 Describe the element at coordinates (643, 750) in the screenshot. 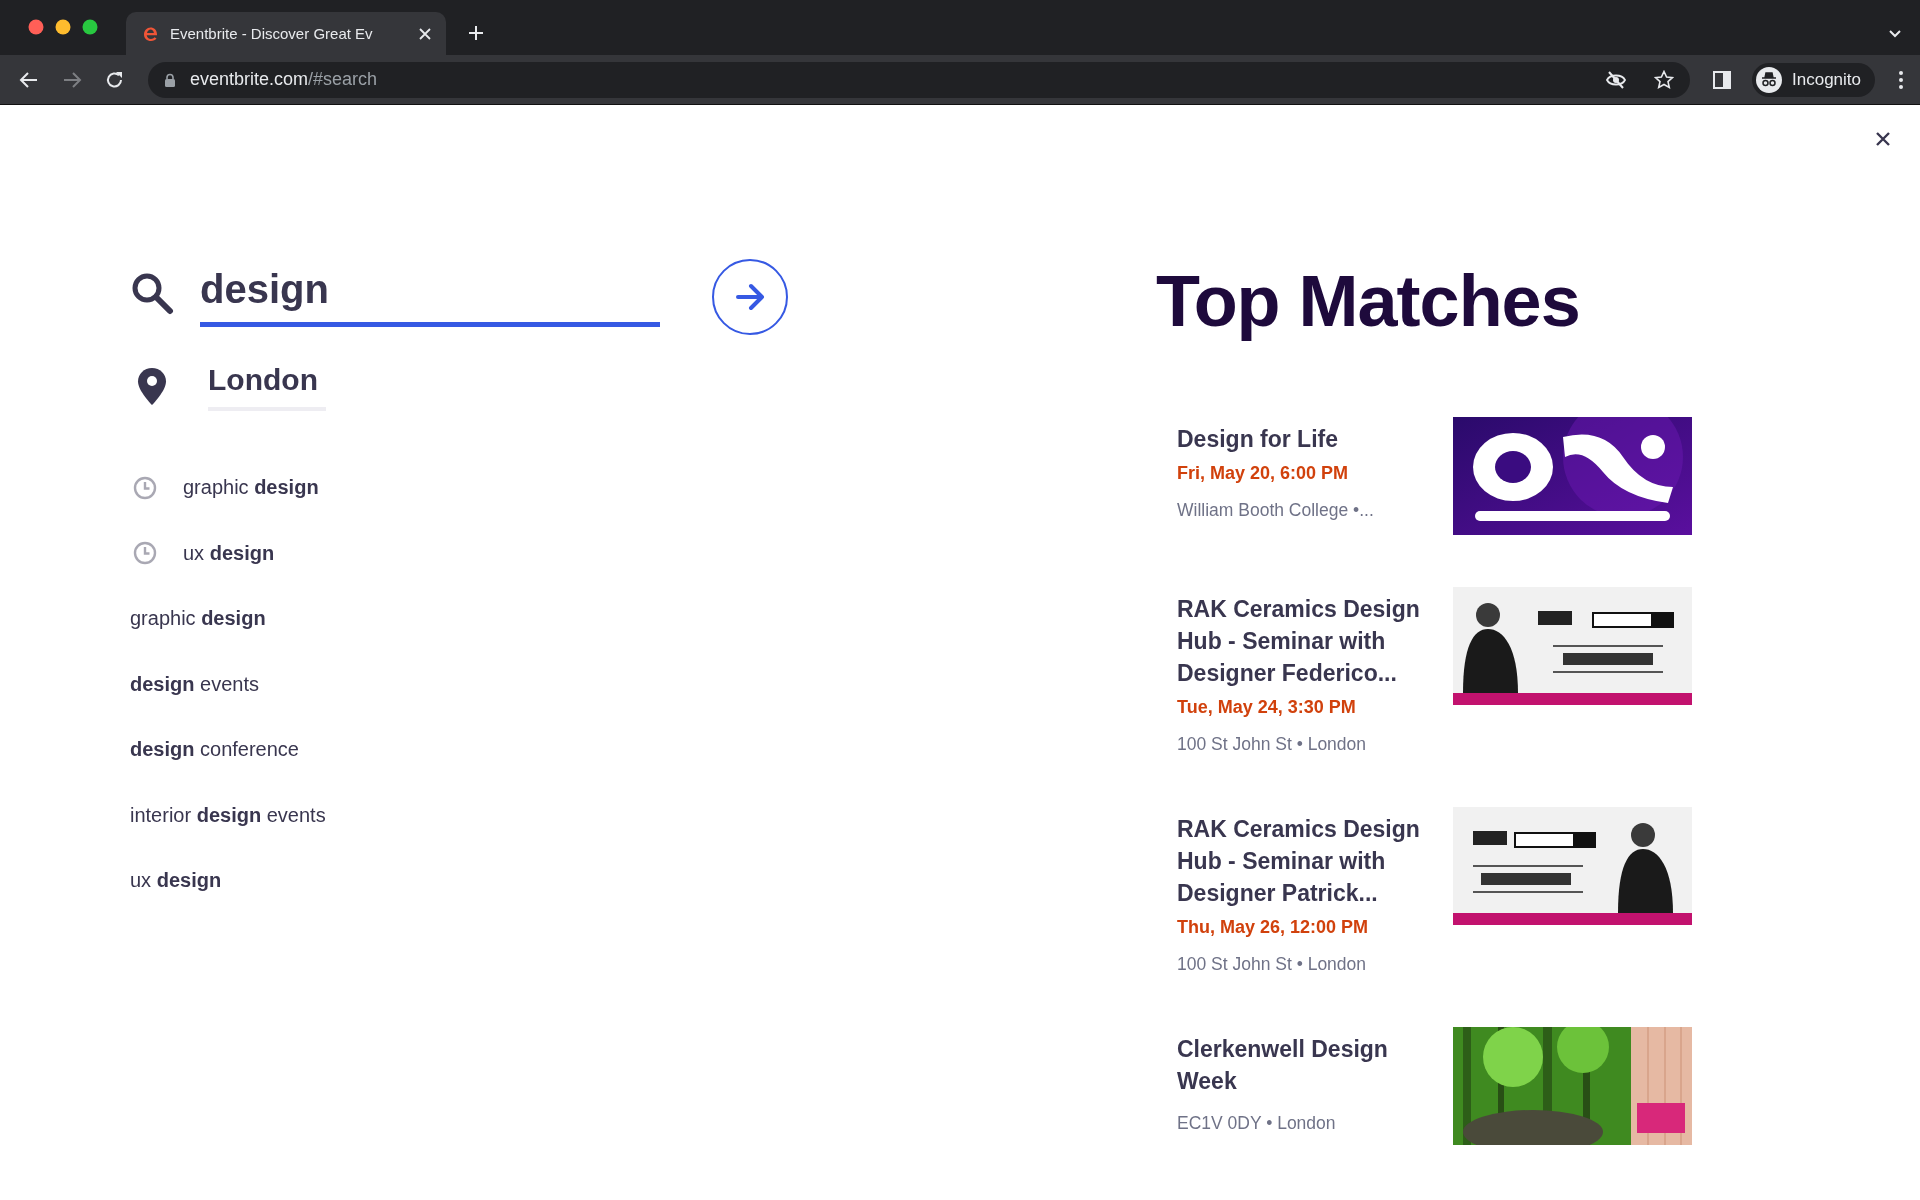

I see `suggestion-item: design conference` at that location.